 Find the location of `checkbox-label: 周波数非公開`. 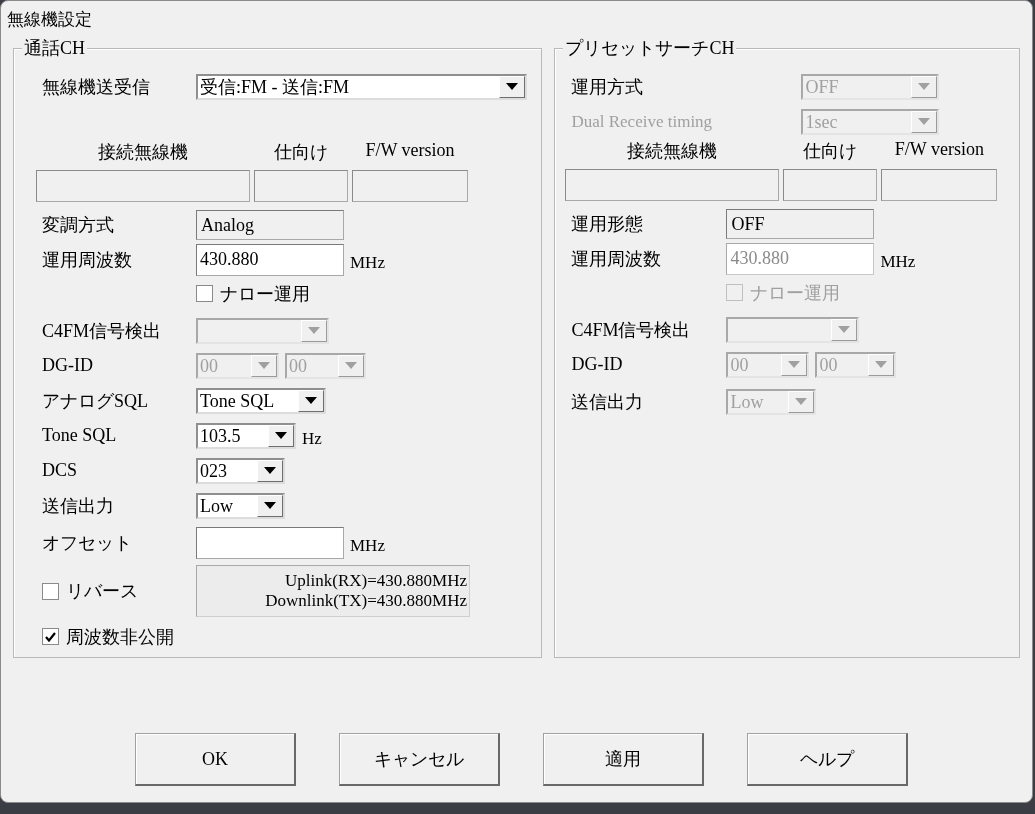

checkbox-label: 周波数非公開 is located at coordinates (120, 637).